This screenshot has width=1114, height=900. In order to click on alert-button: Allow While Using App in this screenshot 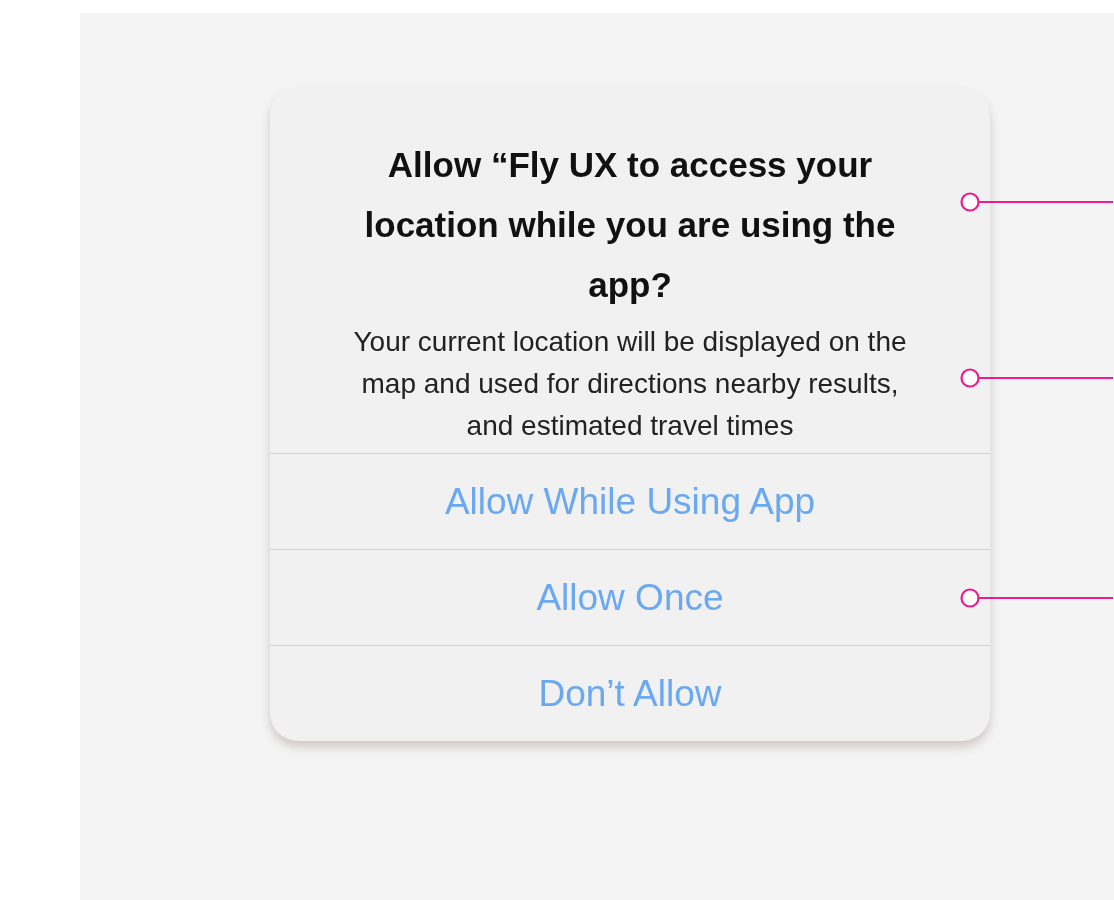, I will do `click(630, 501)`.